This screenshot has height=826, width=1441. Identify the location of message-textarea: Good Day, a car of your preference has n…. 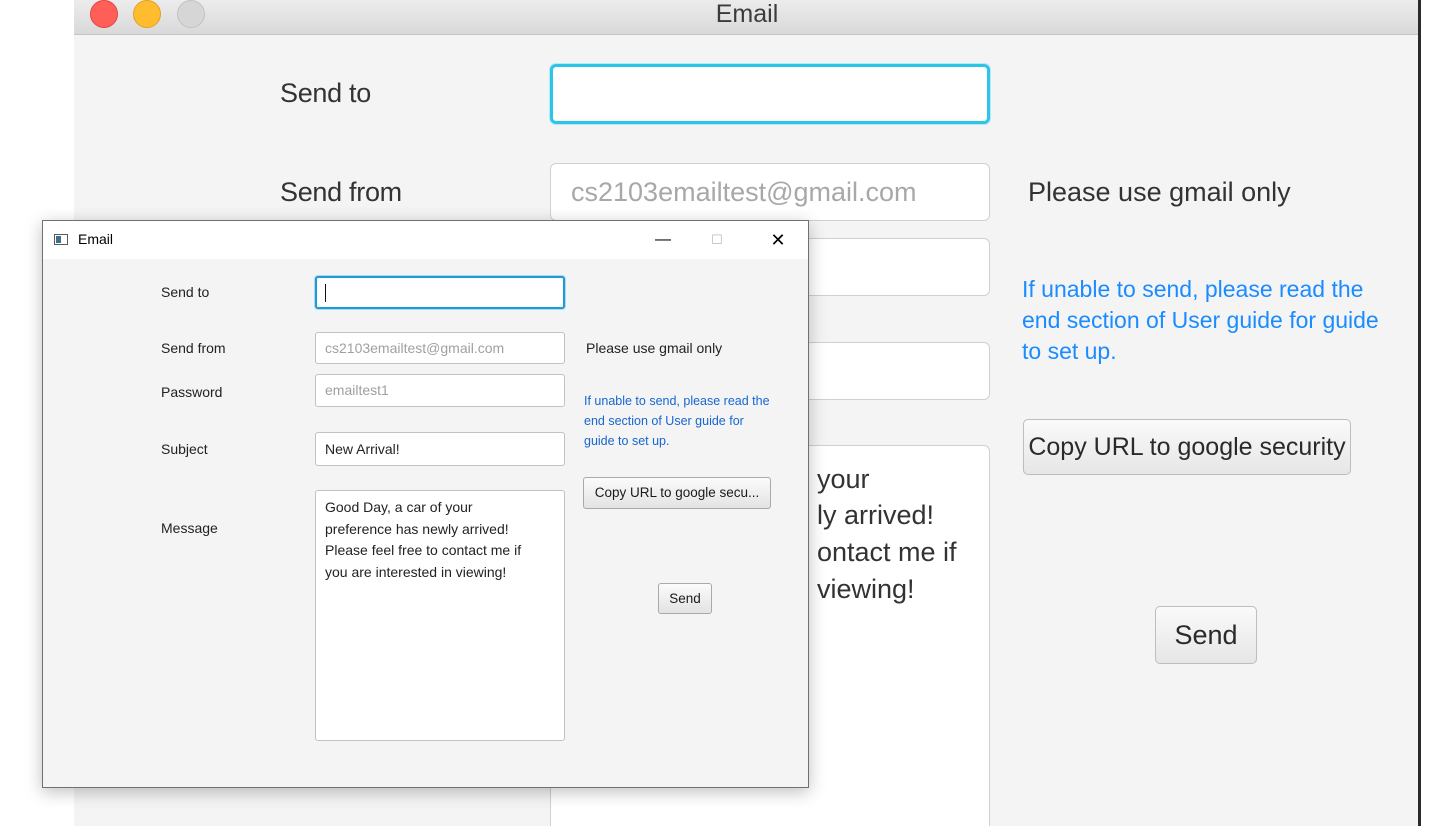
(440, 615).